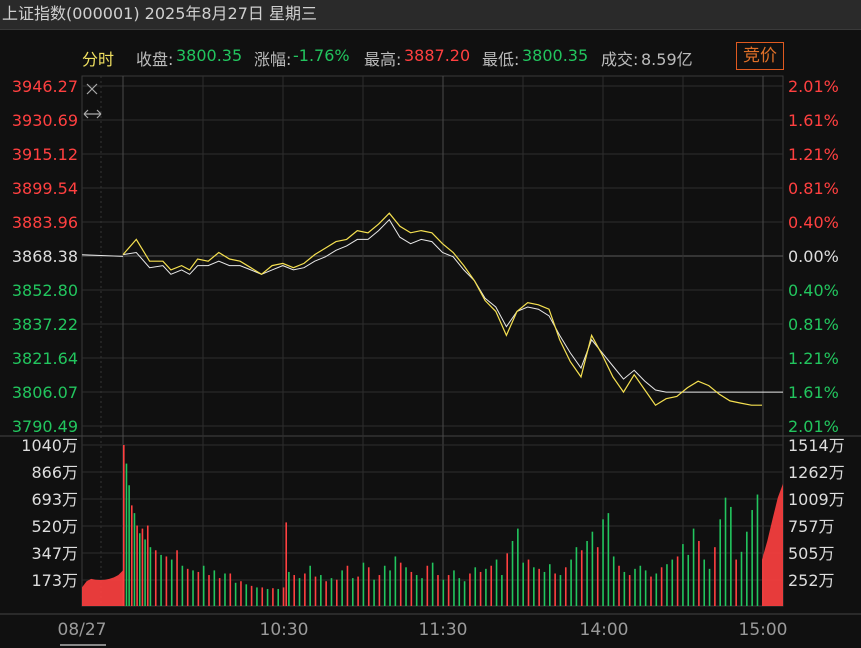 The width and height of the screenshot is (861, 648). I want to click on time-tick-label: 11:30, so click(443, 630).